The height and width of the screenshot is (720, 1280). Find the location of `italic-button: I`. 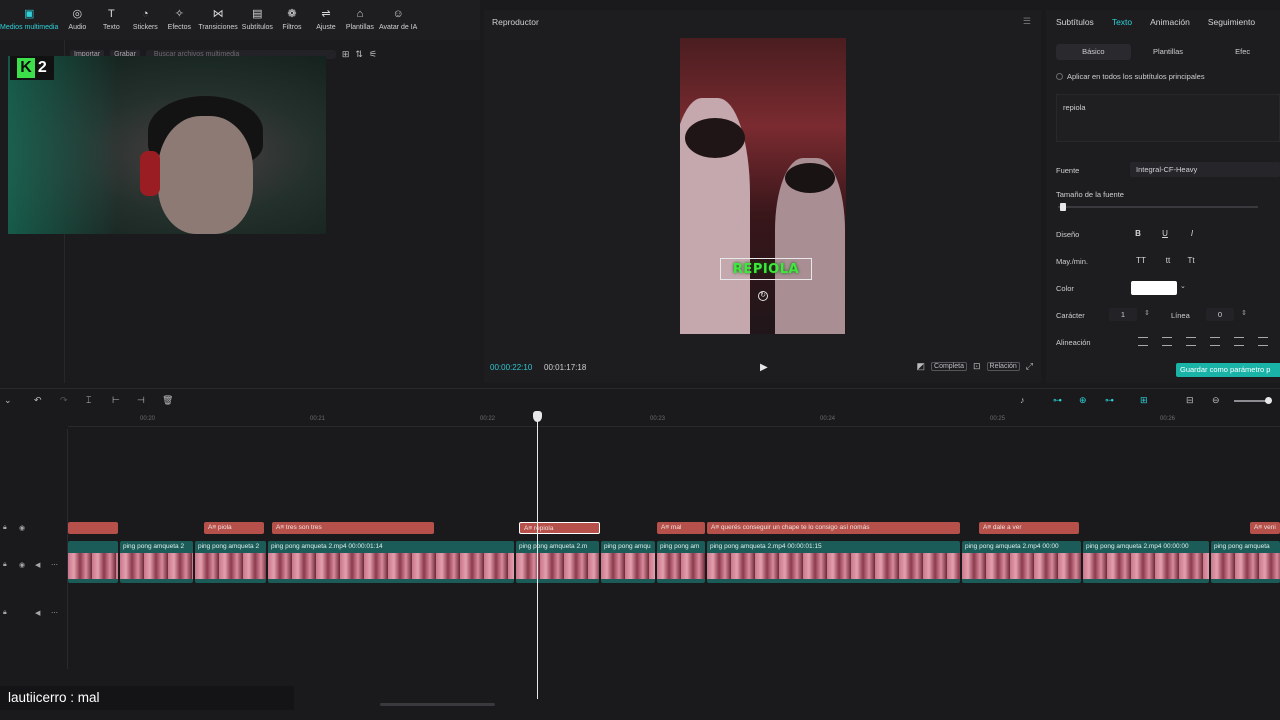

italic-button: I is located at coordinates (1192, 234).